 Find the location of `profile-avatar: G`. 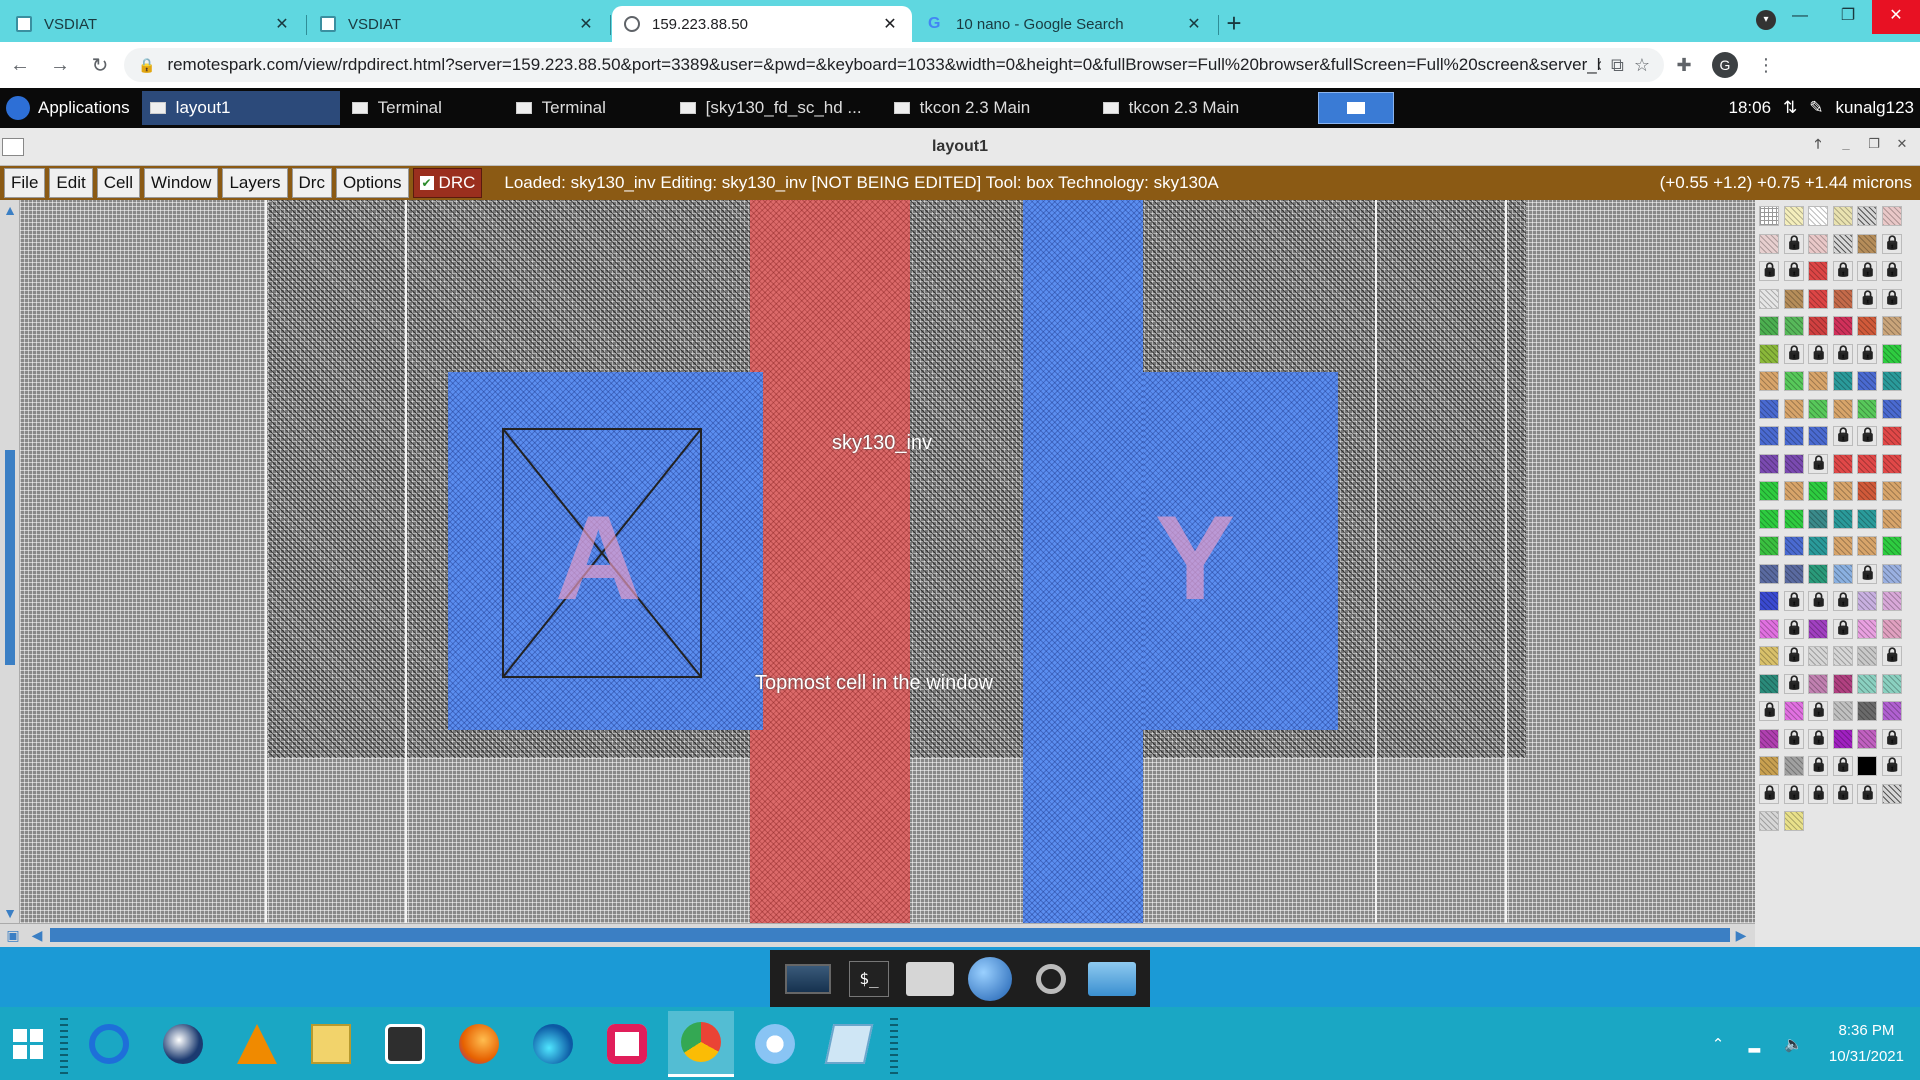

profile-avatar: G is located at coordinates (1725, 65).